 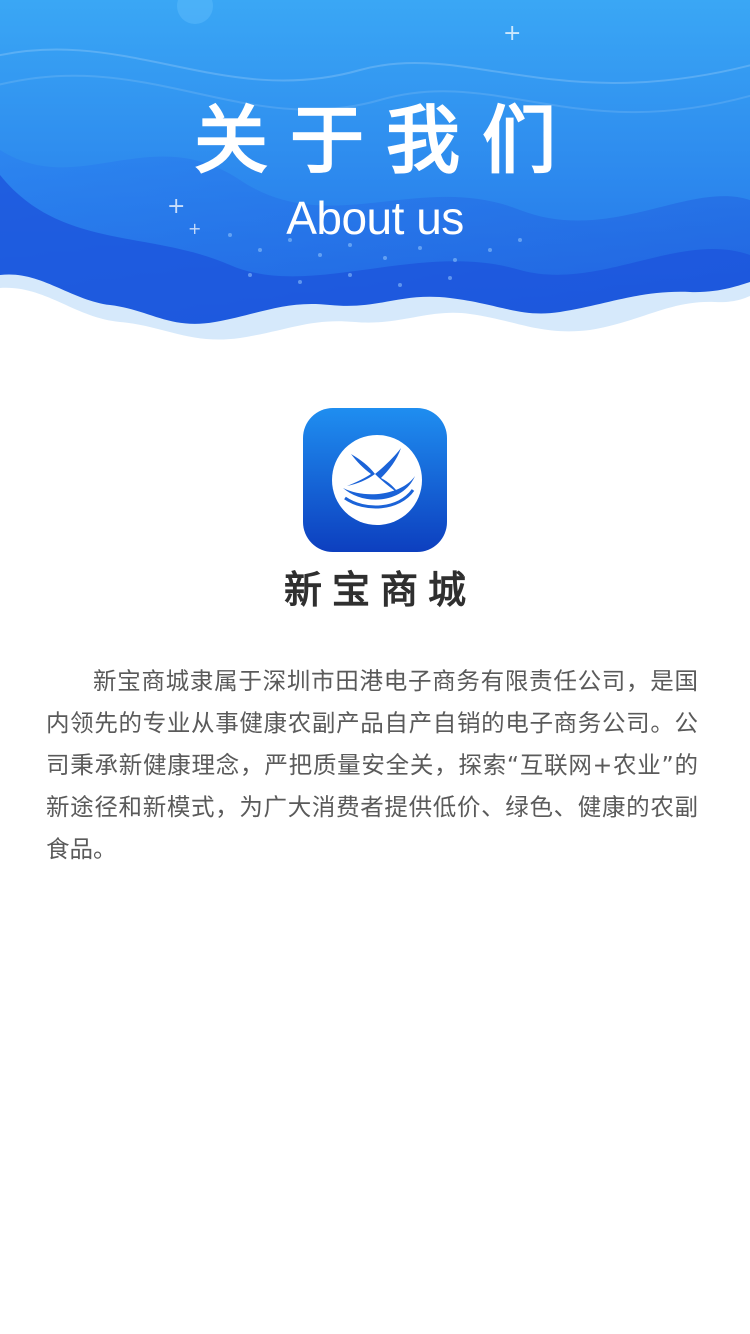 What do you see at coordinates (386, 141) in the screenshot?
I see `page-title: 关于我们` at bounding box center [386, 141].